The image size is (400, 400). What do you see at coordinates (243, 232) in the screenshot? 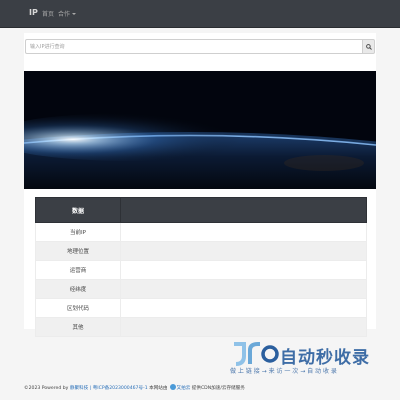
I see `row-value-current-ip` at bounding box center [243, 232].